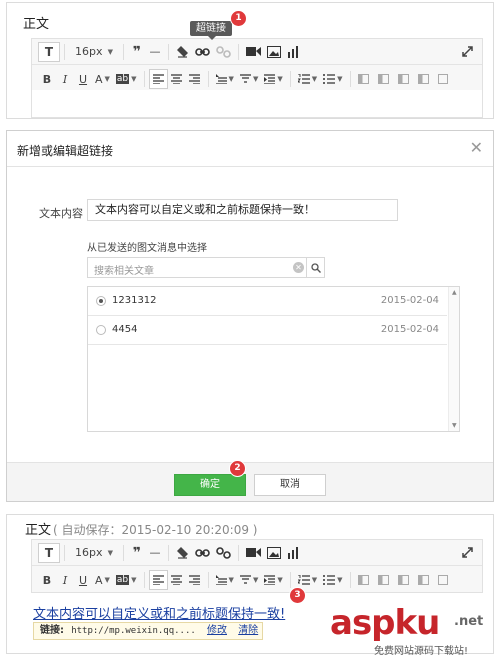 The height and width of the screenshot is (659, 500). I want to click on watermark-logo: aspku .net 免费网站源码下载站!, so click(414, 631).